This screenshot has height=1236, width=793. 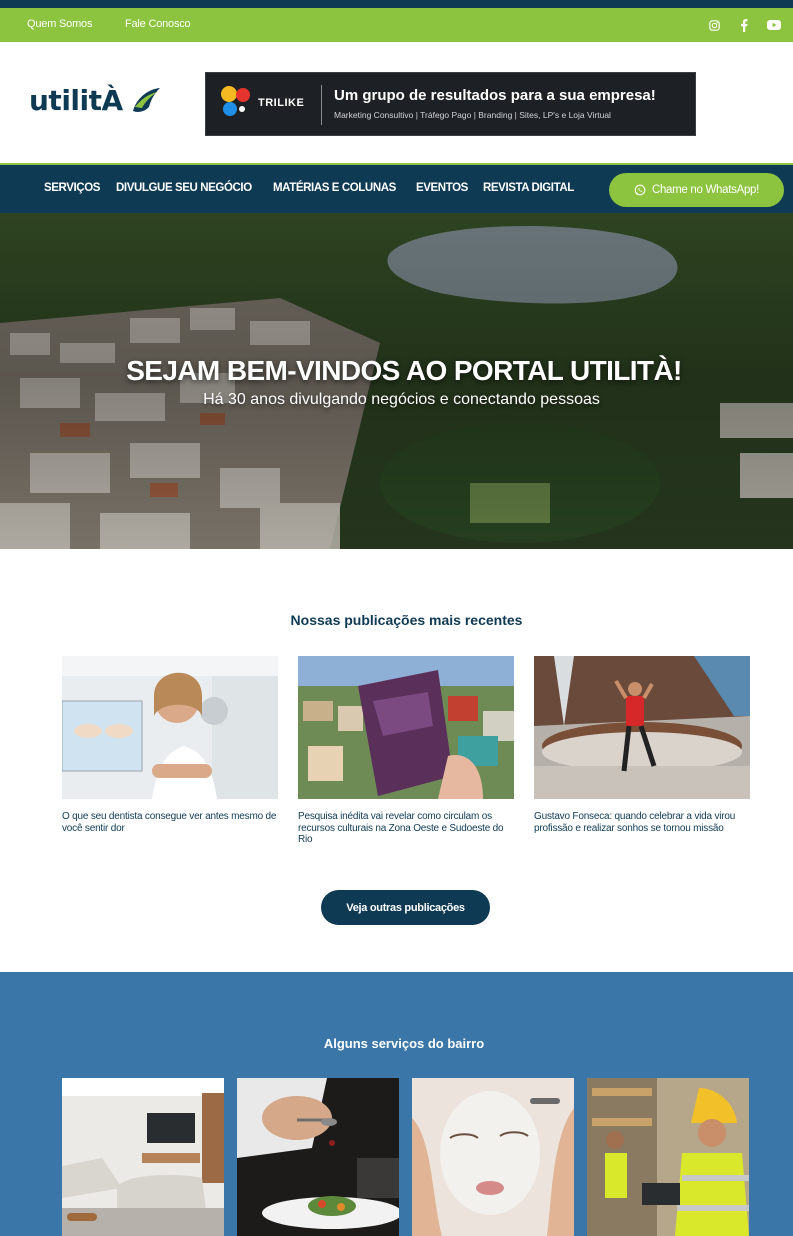 I want to click on hero-title: SEJAM BEM-VINDOS AO PORTAL UTILITÀ!, so click(x=404, y=370).